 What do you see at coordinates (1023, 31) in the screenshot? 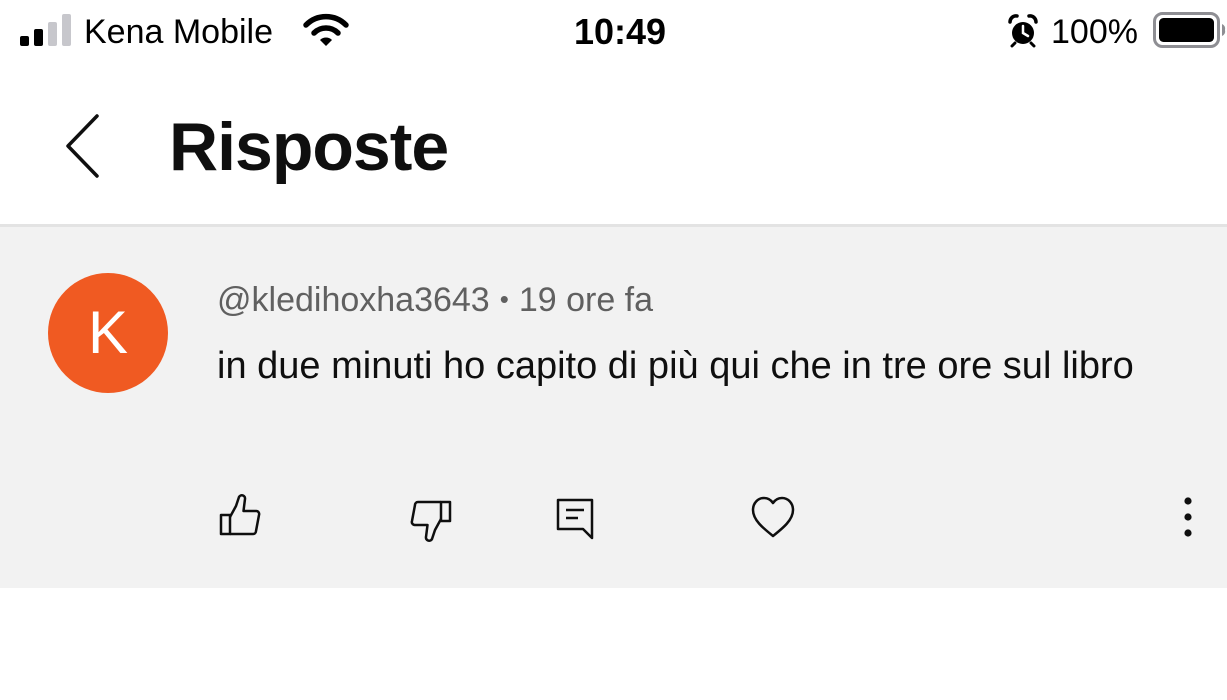
I see `alarm-icon` at bounding box center [1023, 31].